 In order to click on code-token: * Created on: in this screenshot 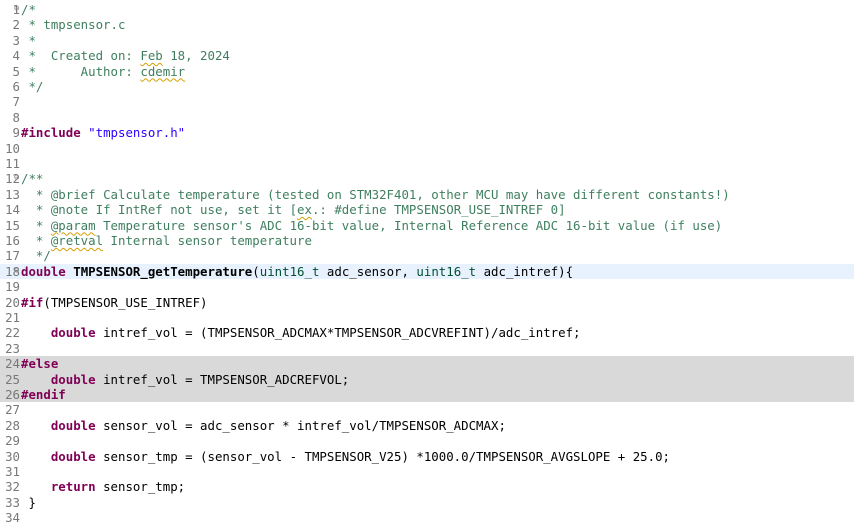, I will do `click(81, 56)`.